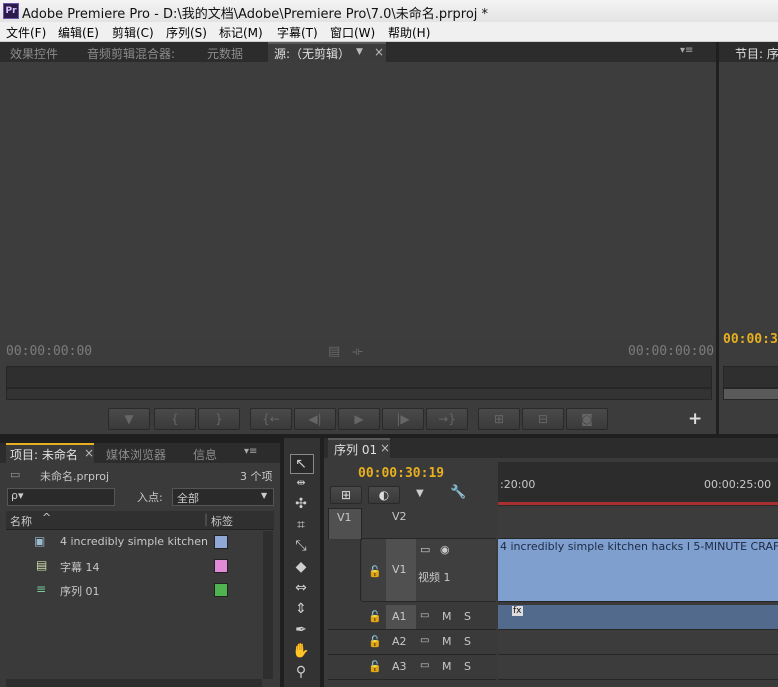 This screenshot has height=687, width=778. What do you see at coordinates (221, 542) in the screenshot?
I see `label-swatch-blue` at bounding box center [221, 542].